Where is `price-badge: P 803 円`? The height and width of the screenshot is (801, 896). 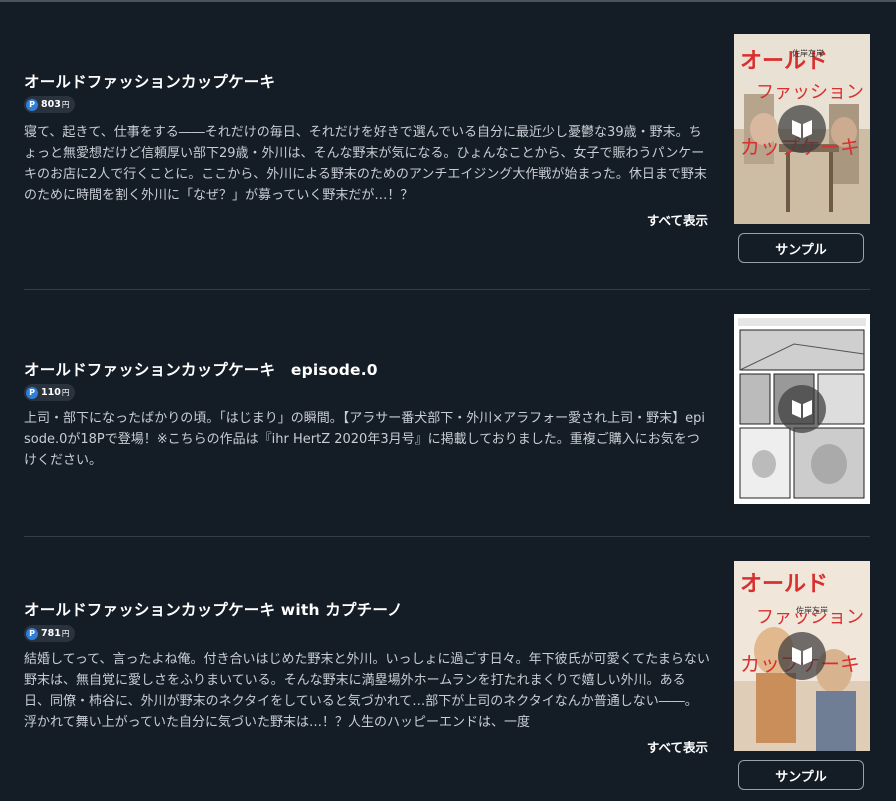 price-badge: P 803 円 is located at coordinates (50, 104).